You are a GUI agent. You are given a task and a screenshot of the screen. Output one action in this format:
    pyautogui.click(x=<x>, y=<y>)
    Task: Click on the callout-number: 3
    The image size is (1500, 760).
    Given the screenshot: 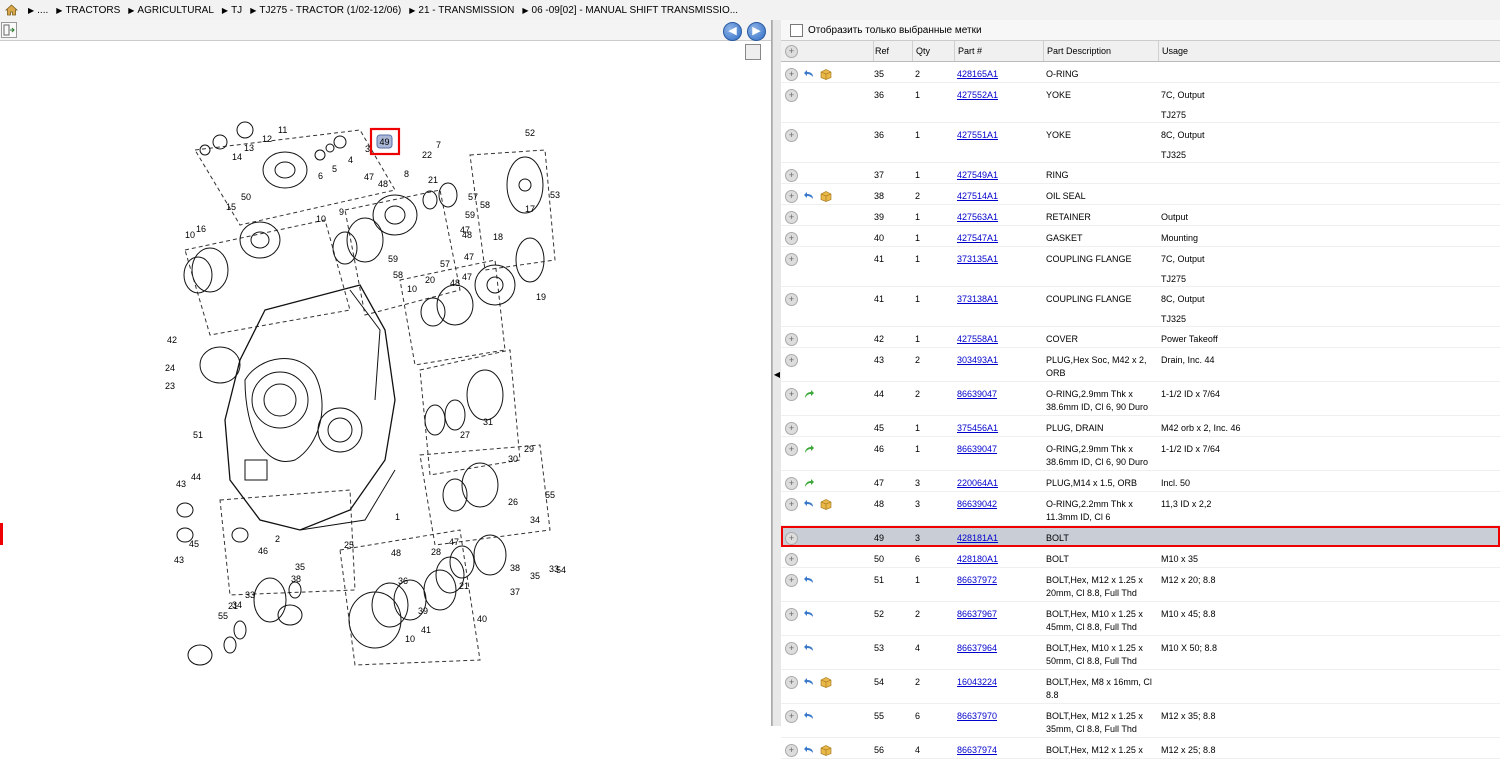 What is the action you would take?
    pyautogui.click(x=367, y=149)
    